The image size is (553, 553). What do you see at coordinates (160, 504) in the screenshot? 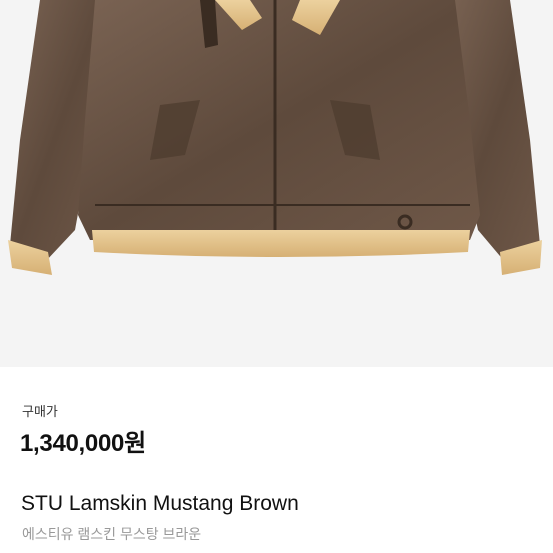
I see `product-title: STU Lamskin Mustang Brown` at bounding box center [160, 504].